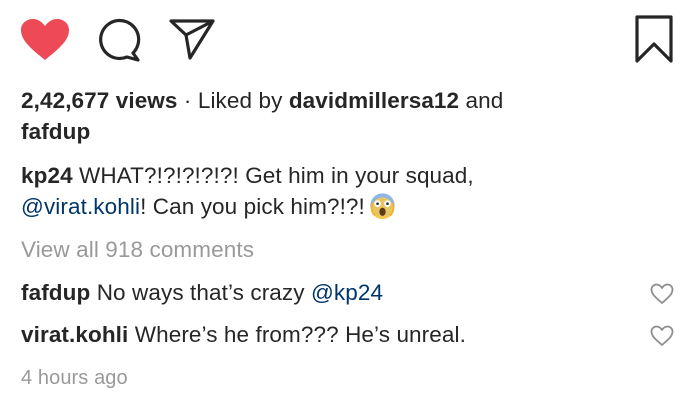 The image size is (700, 415). I want to click on liked-by-prefix: Liked by, so click(240, 100).